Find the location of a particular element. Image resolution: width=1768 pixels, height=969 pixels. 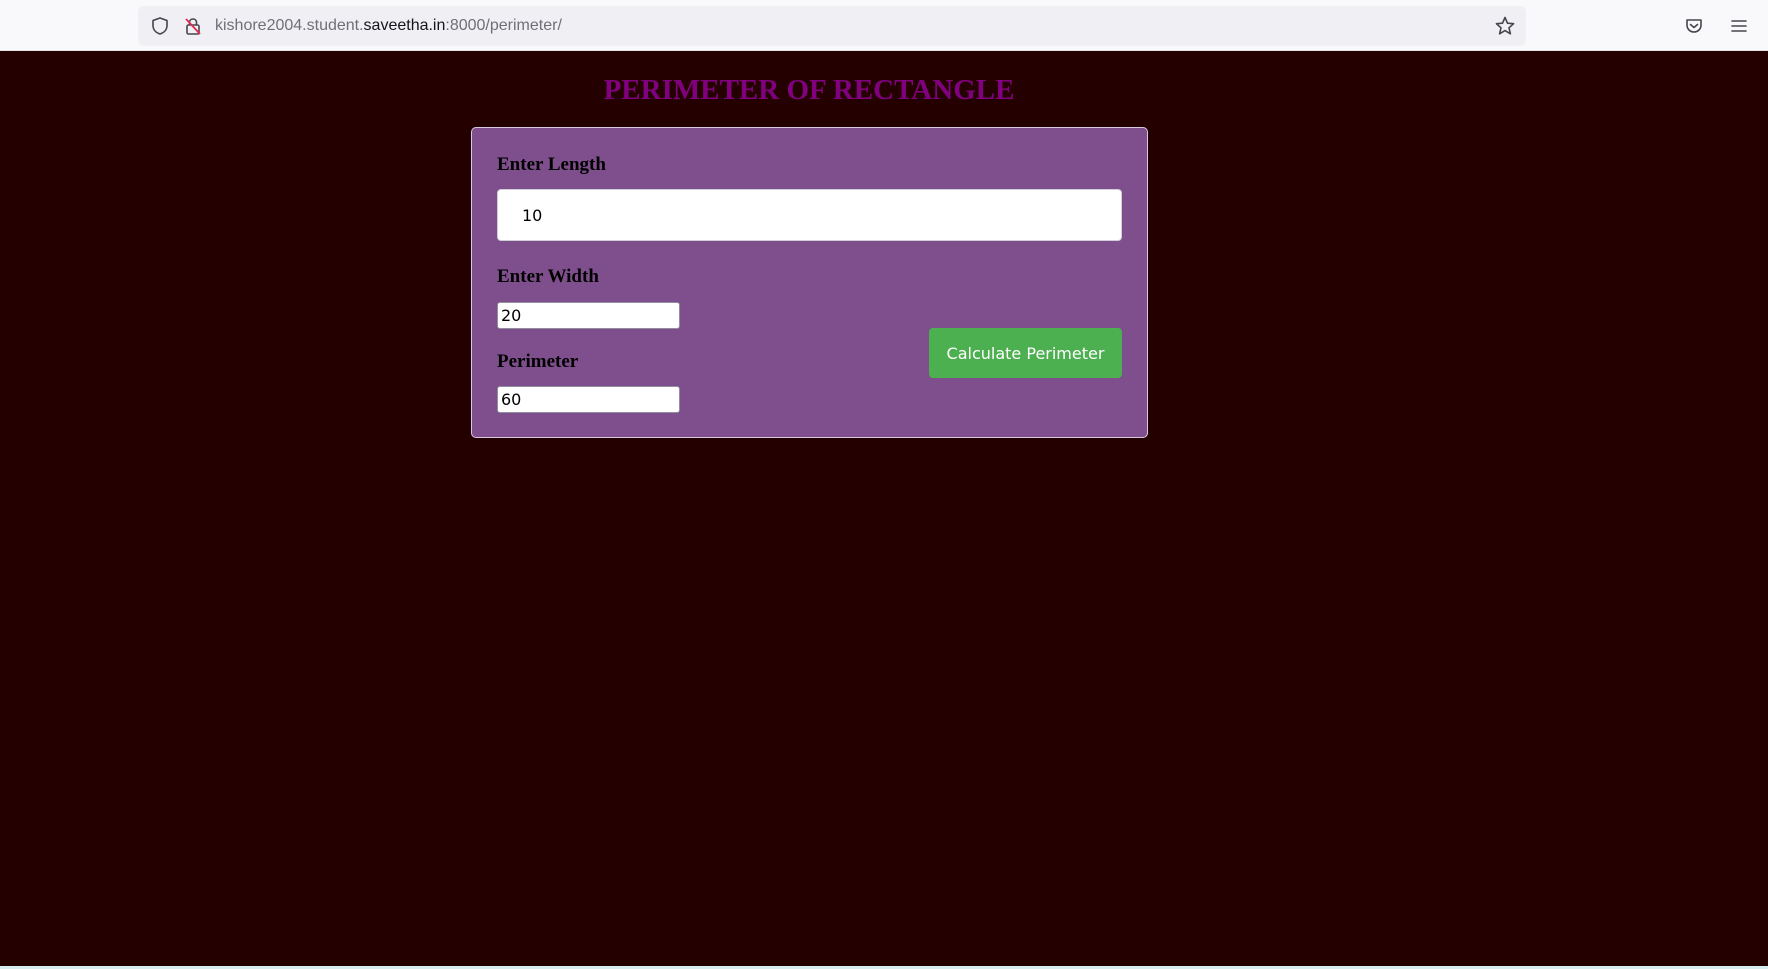

url-prefix: kishore2004.student. is located at coordinates (289, 25).